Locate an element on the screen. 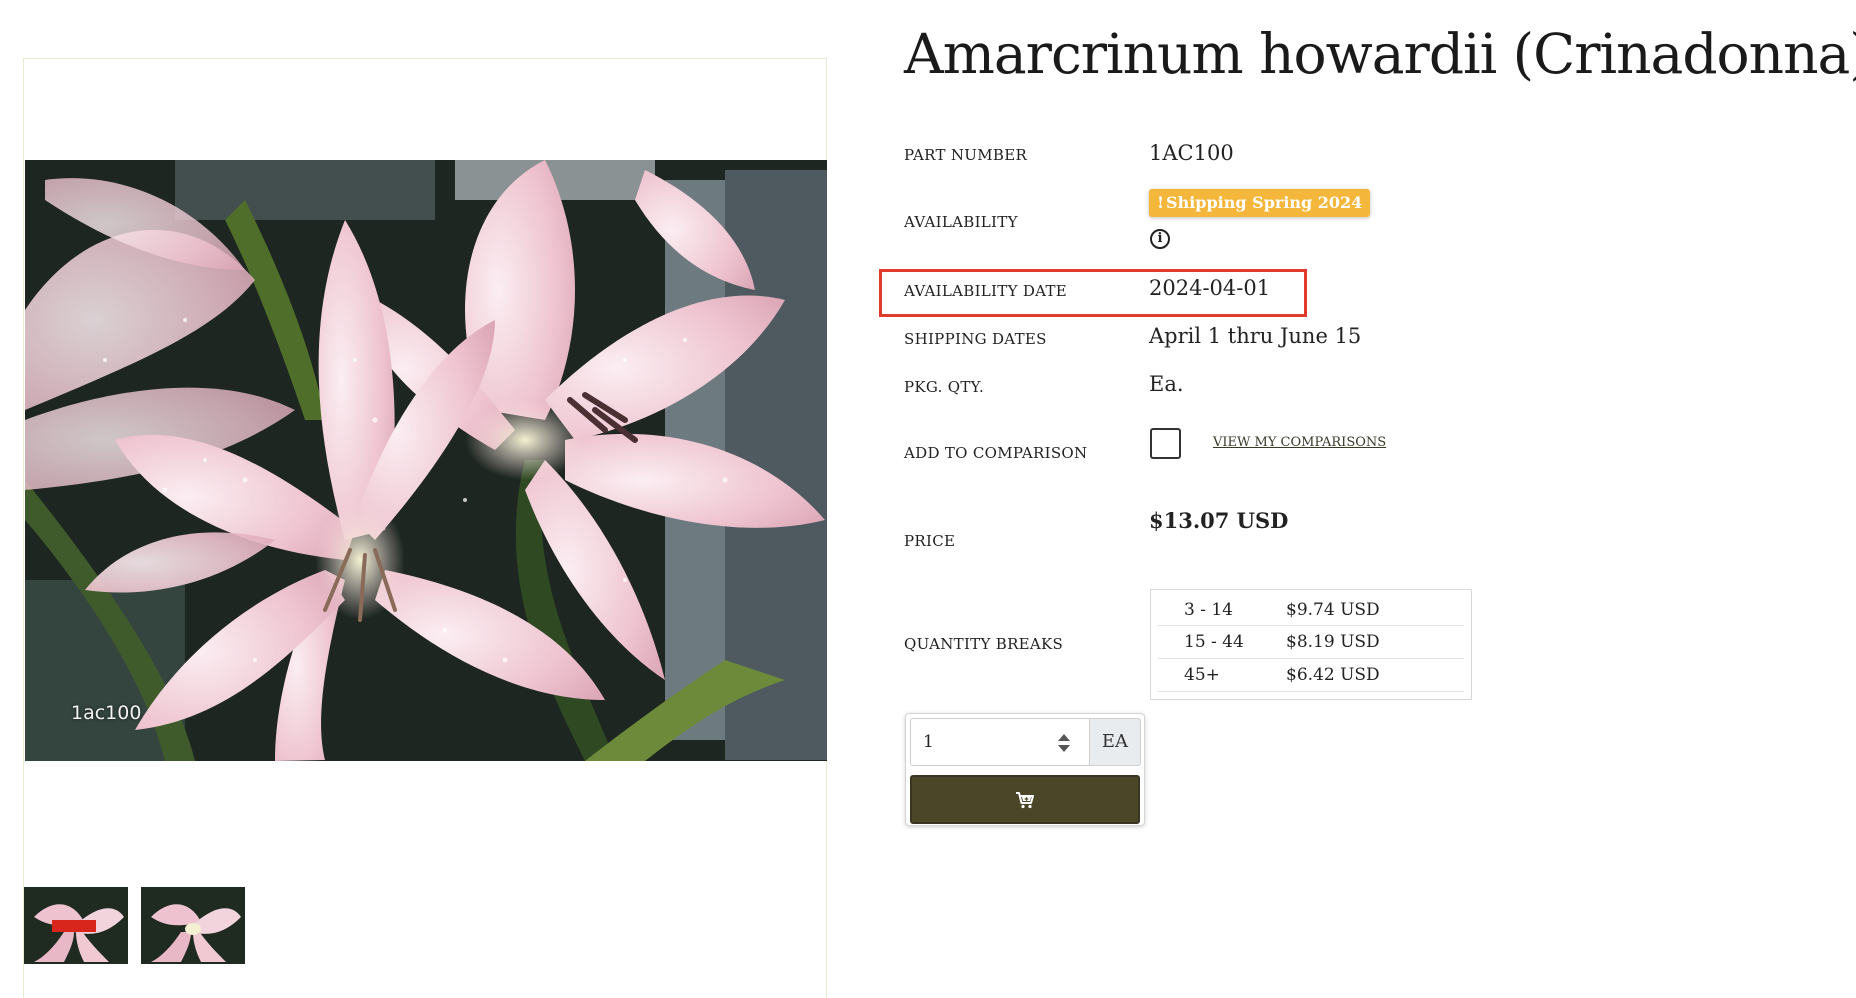 The width and height of the screenshot is (1856, 998). price-label: PRICE is located at coordinates (930, 541).